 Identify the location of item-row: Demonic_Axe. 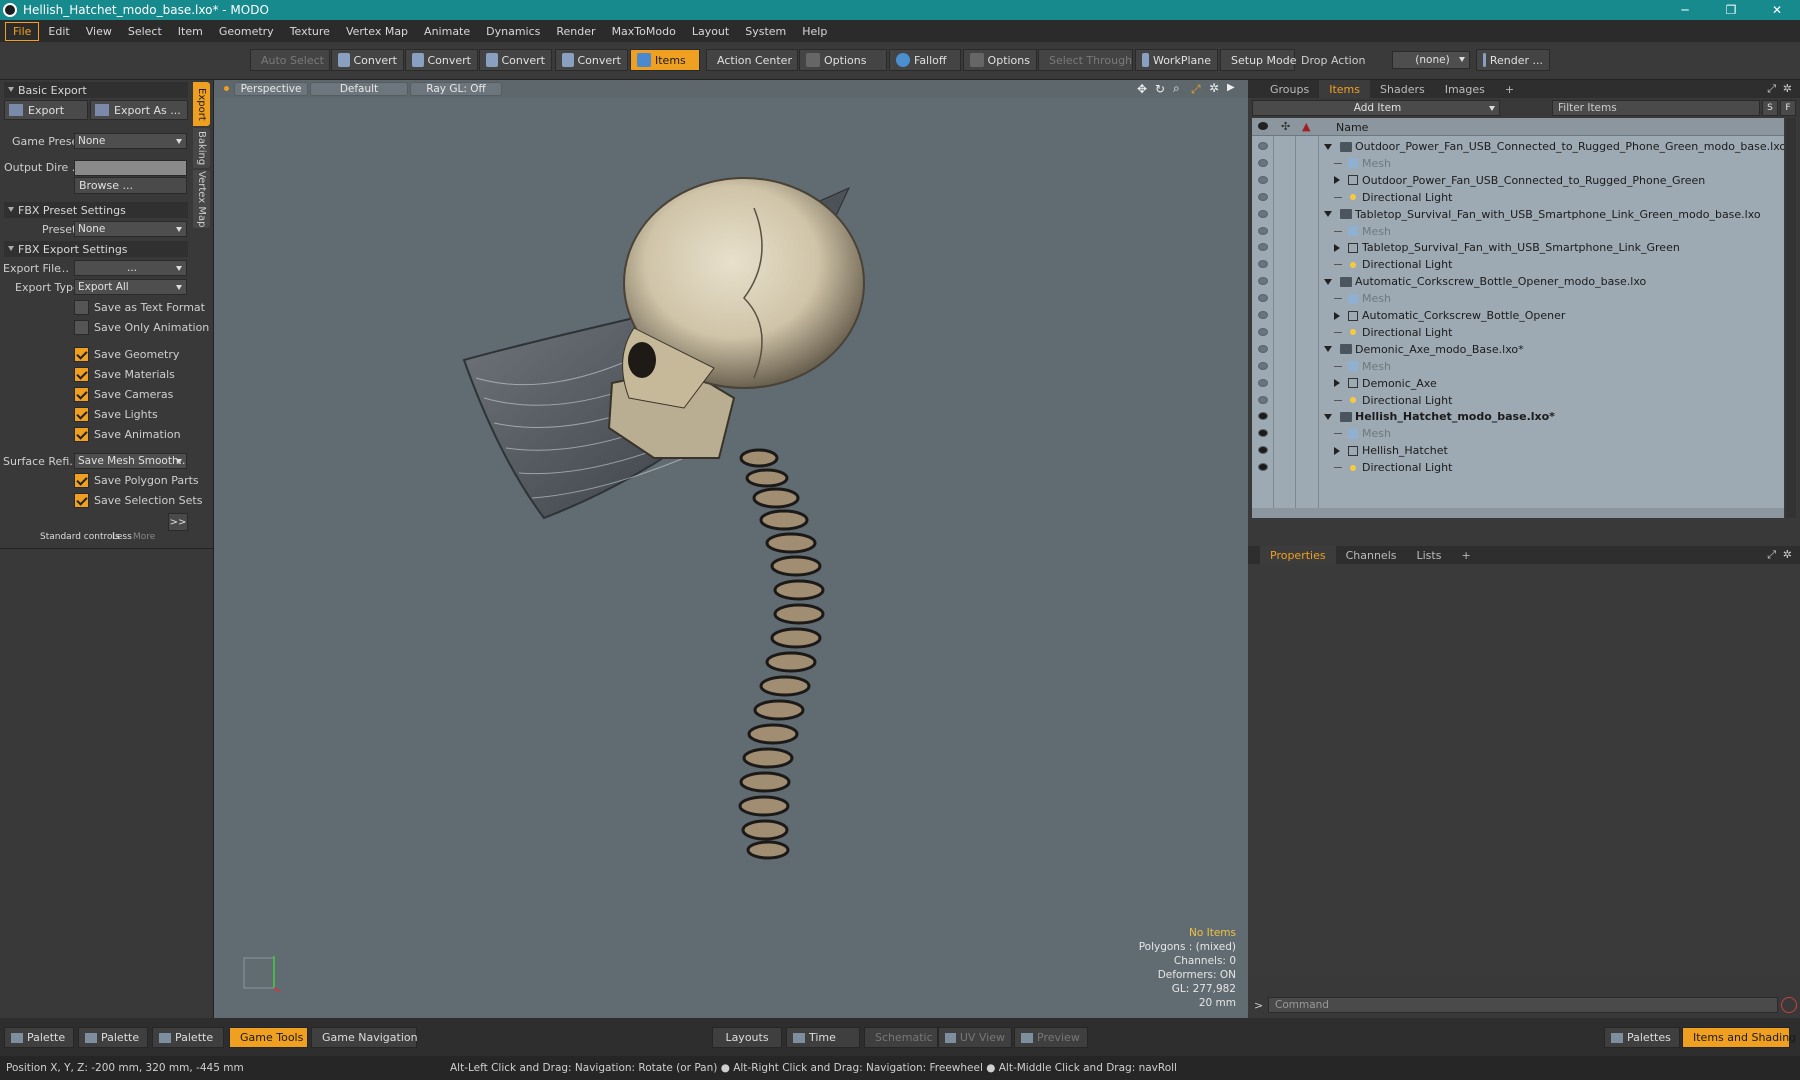
(1518, 383).